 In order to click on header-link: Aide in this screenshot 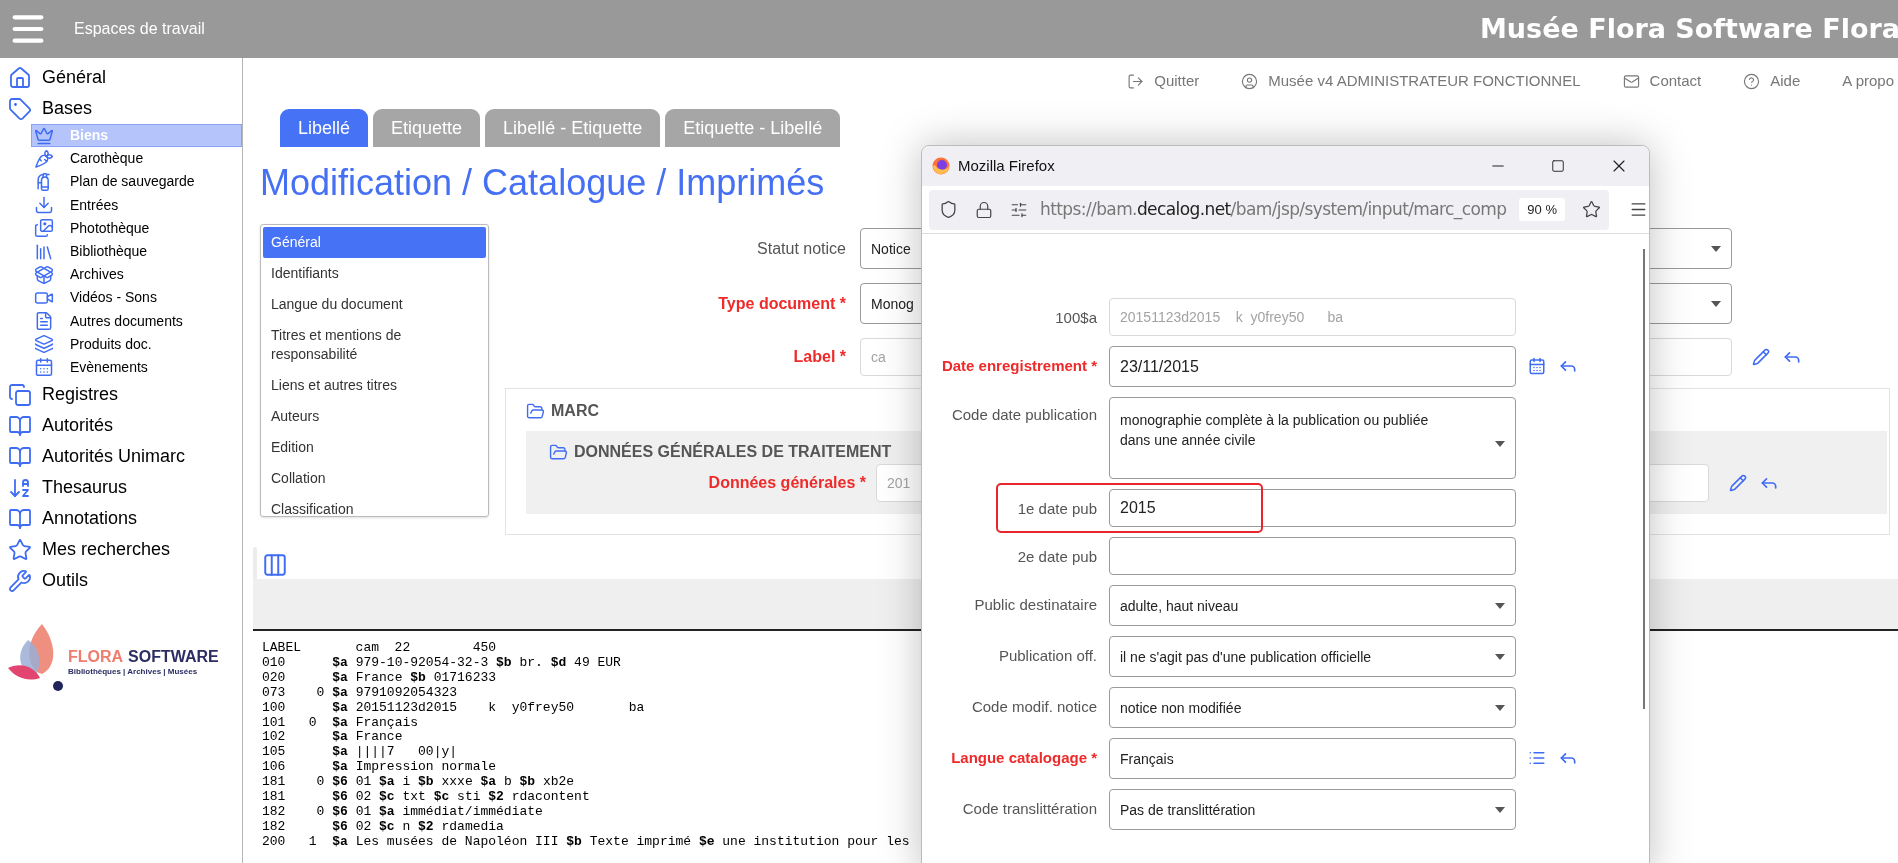, I will do `click(1785, 81)`.